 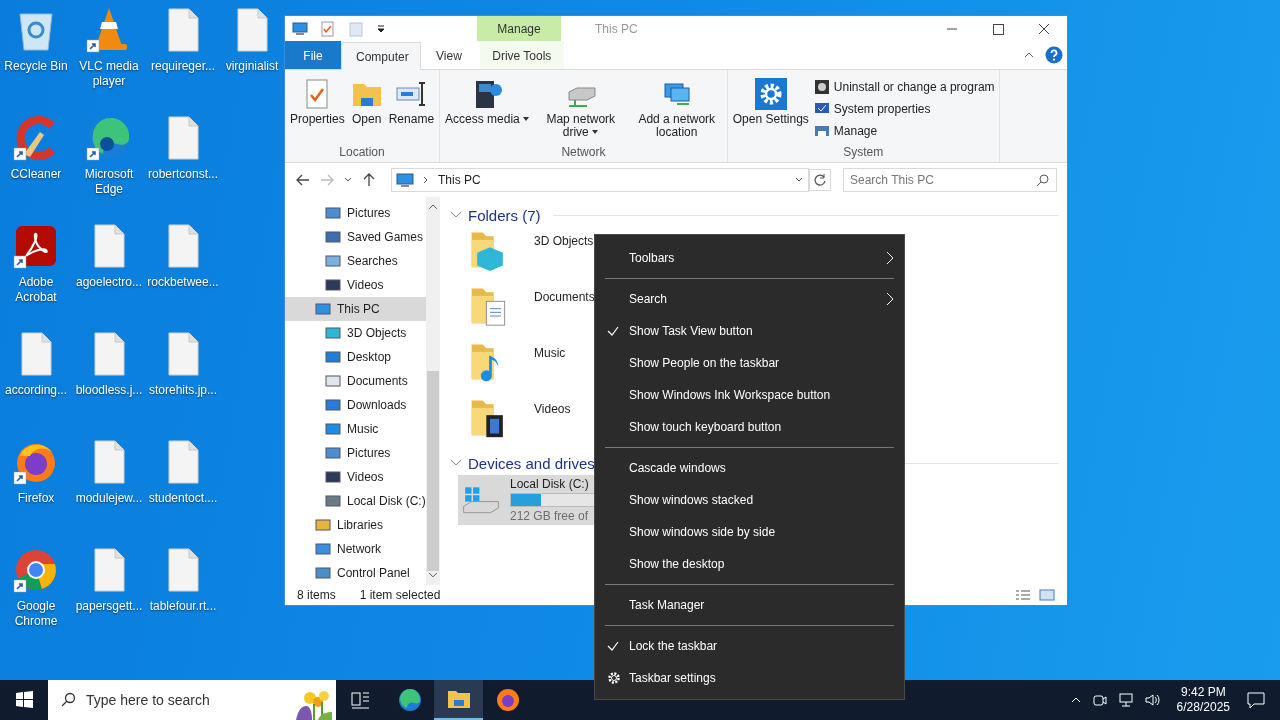 I want to click on window-title: This PC, so click(x=616, y=29).